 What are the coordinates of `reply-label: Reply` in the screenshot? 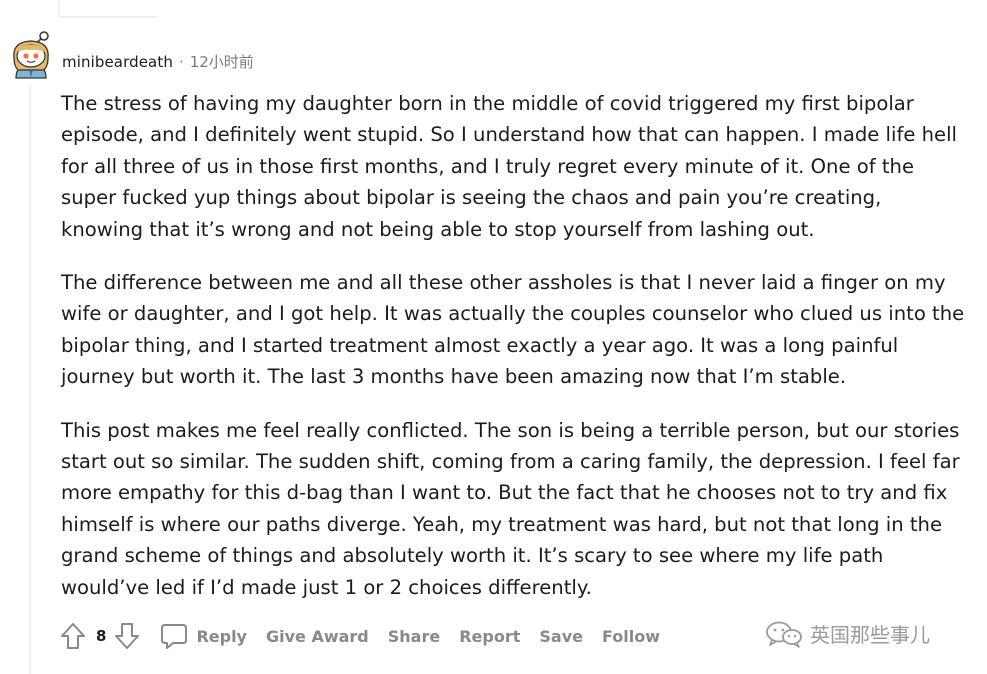 It's located at (221, 636).